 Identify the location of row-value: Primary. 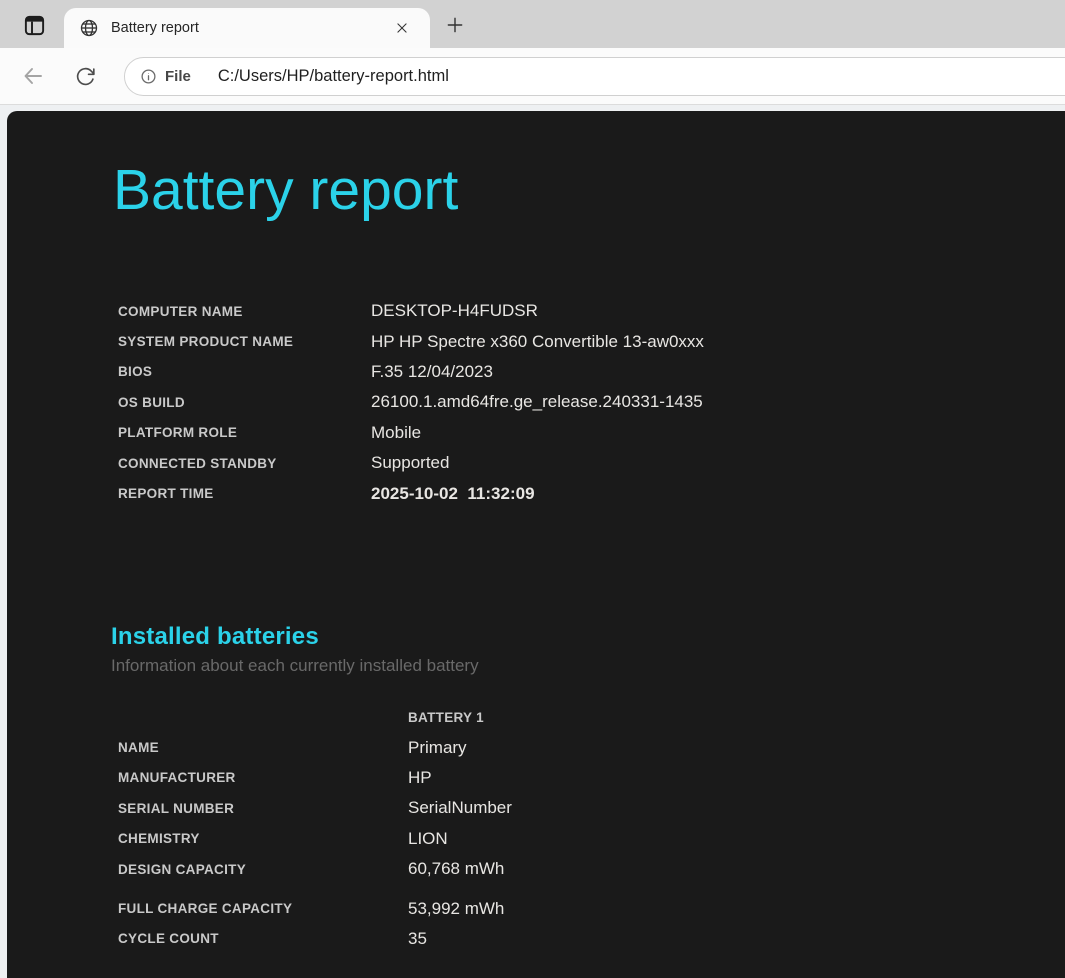
(437, 747).